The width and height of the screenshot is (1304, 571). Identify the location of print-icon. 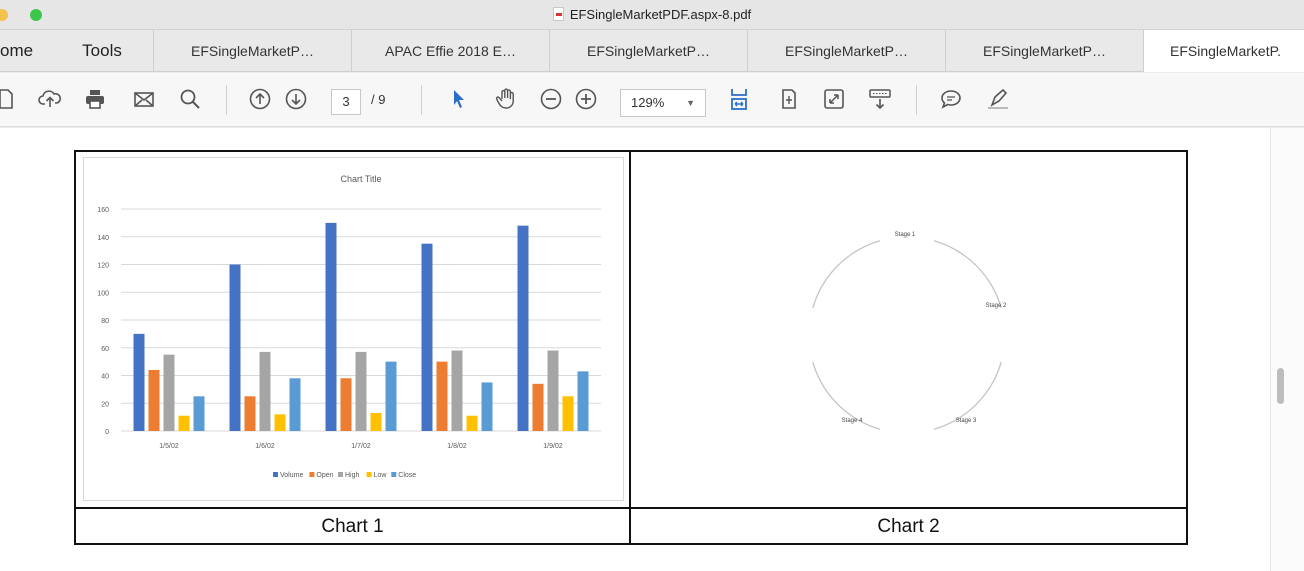
(95, 99).